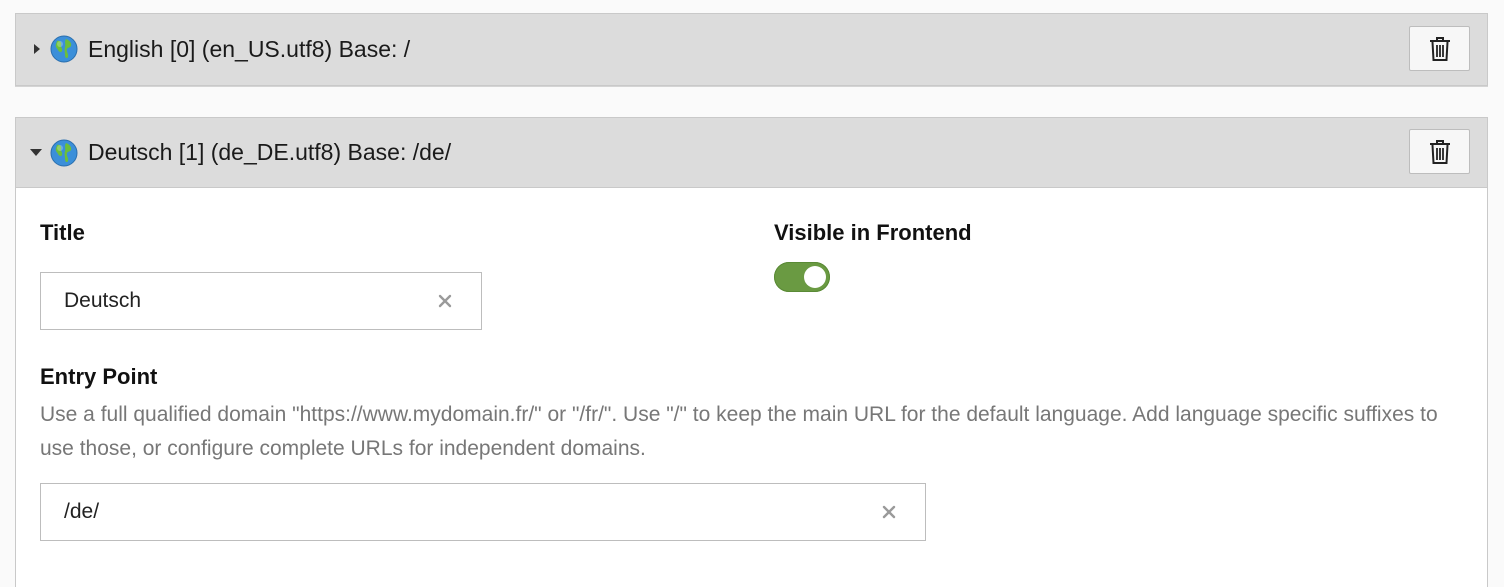 The width and height of the screenshot is (1504, 587). What do you see at coordinates (62, 232) in the screenshot?
I see `title-label: Title` at bounding box center [62, 232].